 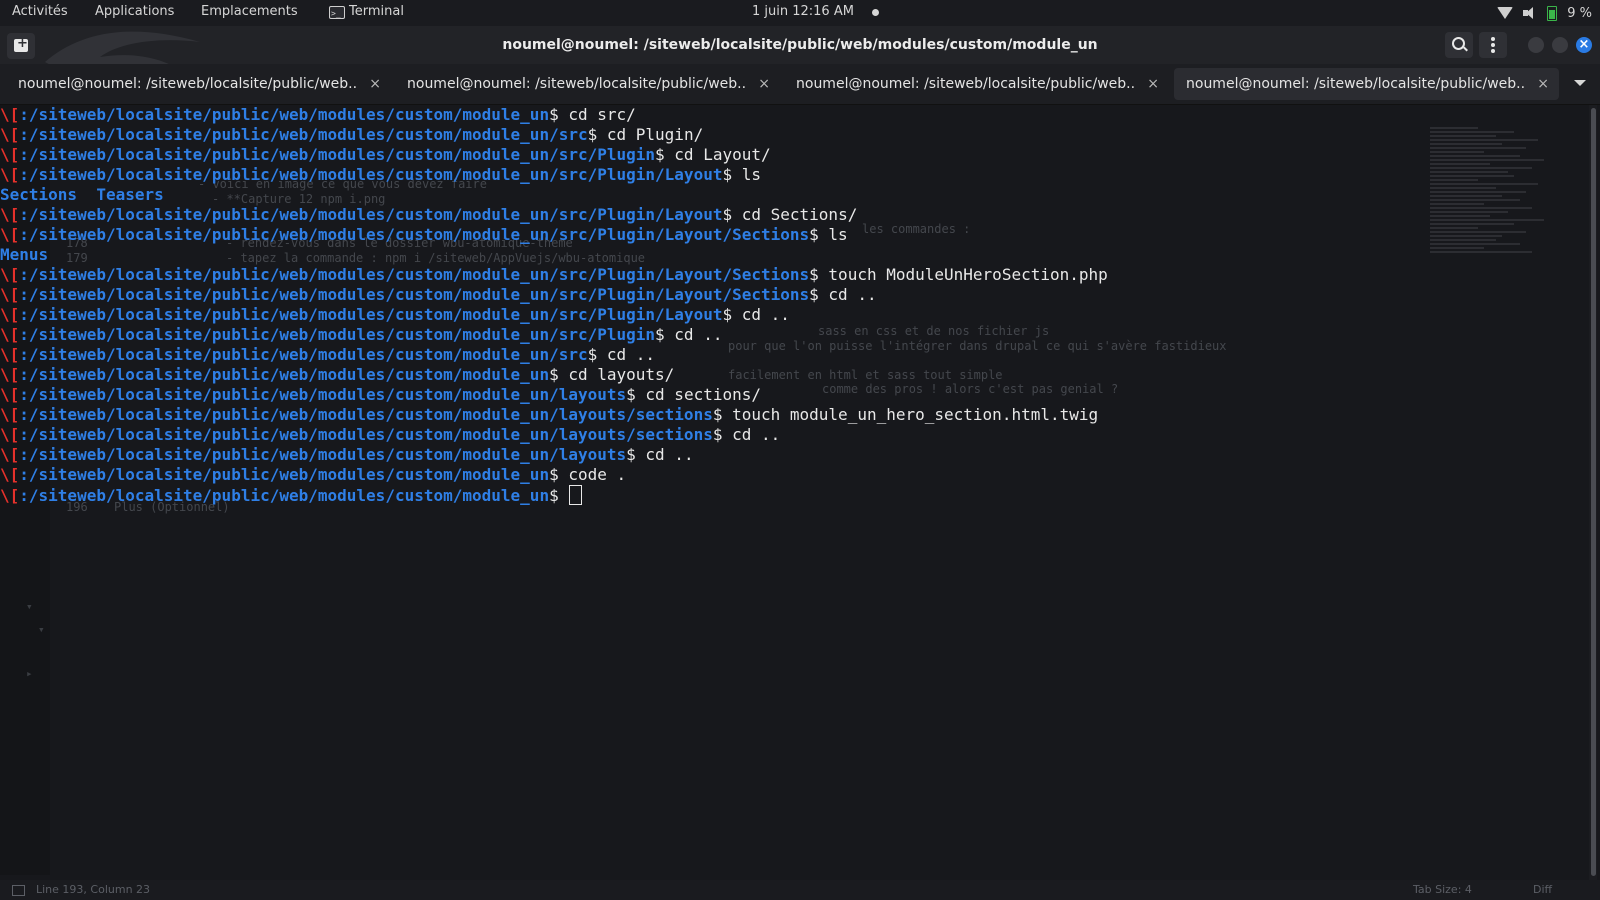 What do you see at coordinates (1593, 492) in the screenshot?
I see `terminal-scrollbar-thumb` at bounding box center [1593, 492].